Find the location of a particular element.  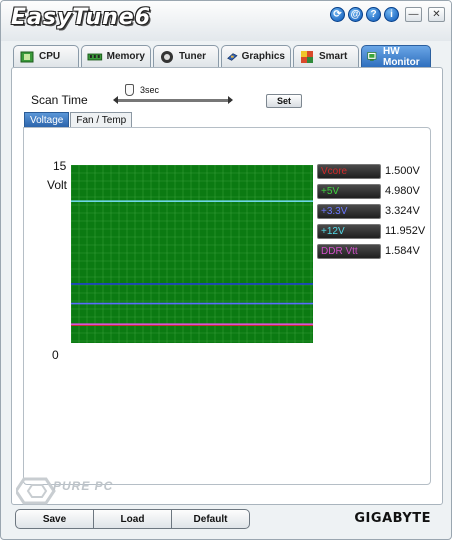

scan-time-slider is located at coordinates (173, 100).